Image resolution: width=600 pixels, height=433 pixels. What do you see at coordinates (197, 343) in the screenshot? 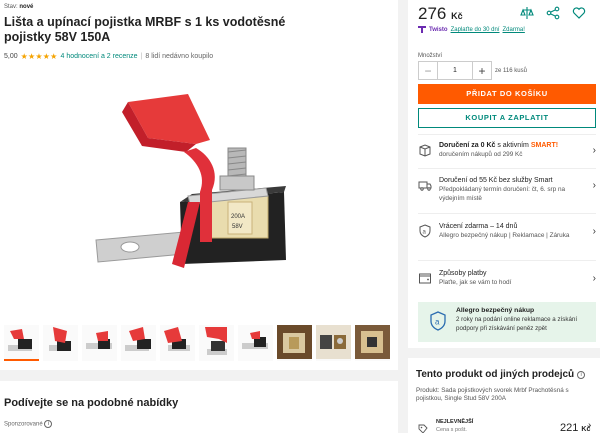
I see `thumbnail-strip` at bounding box center [197, 343].